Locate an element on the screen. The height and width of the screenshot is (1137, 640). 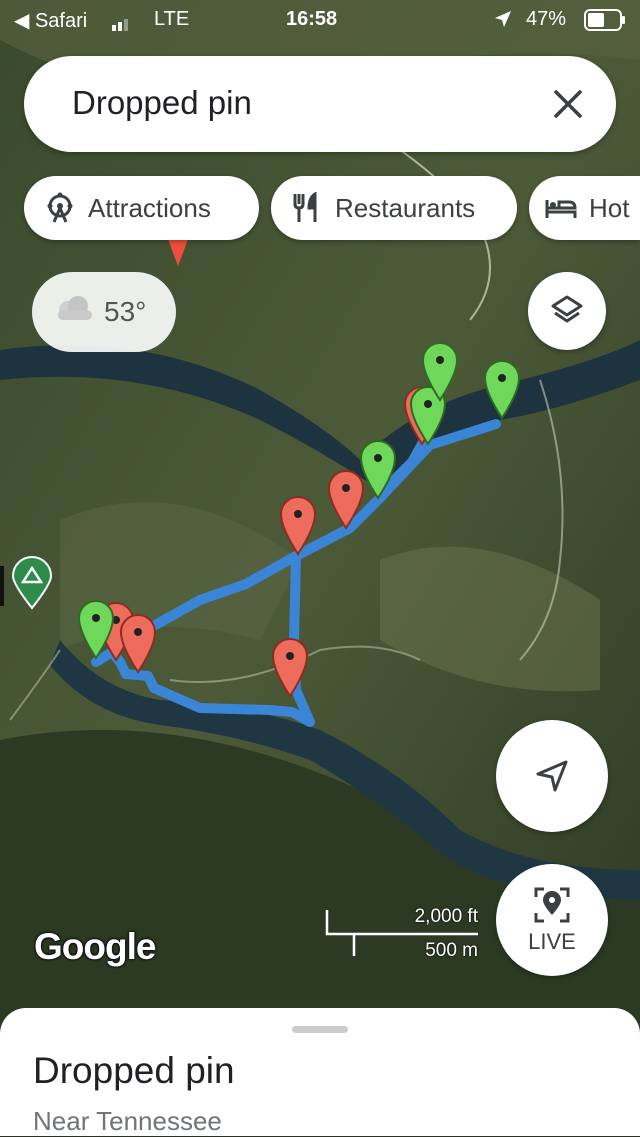
drag-handle is located at coordinates (320, 1029).